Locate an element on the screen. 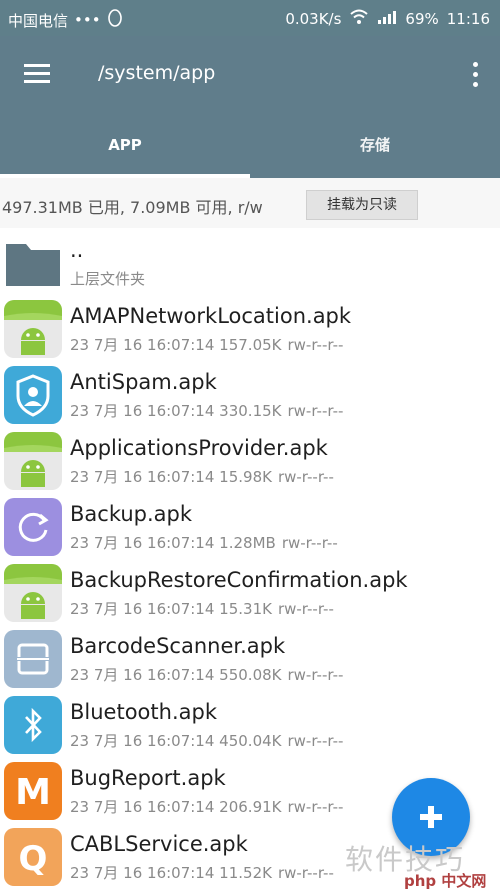 This screenshot has width=500, height=891. qq-penguin-icon is located at coordinates (115, 20).